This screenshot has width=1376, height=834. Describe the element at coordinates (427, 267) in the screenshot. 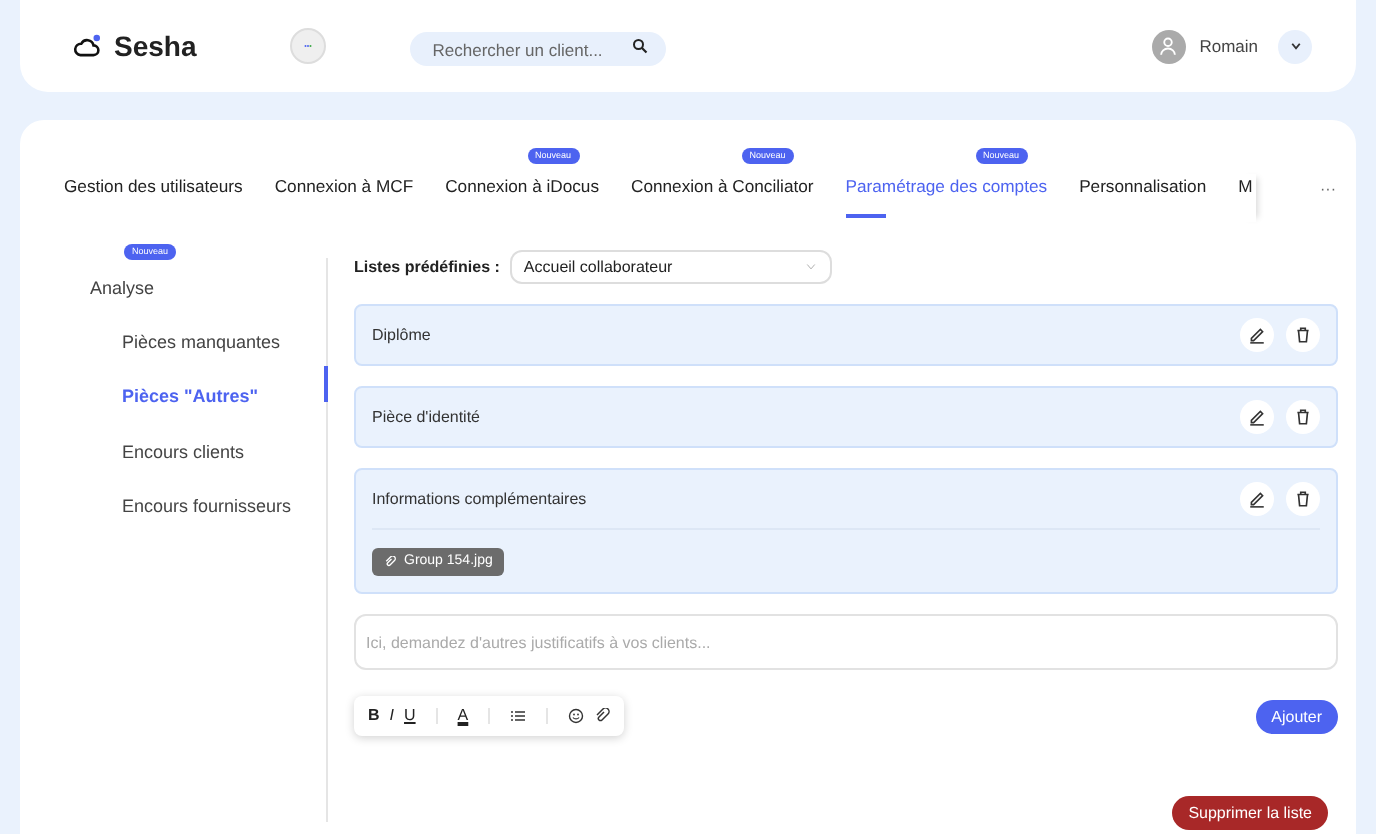

I see `field-label: Listes prédéfinies :` at that location.